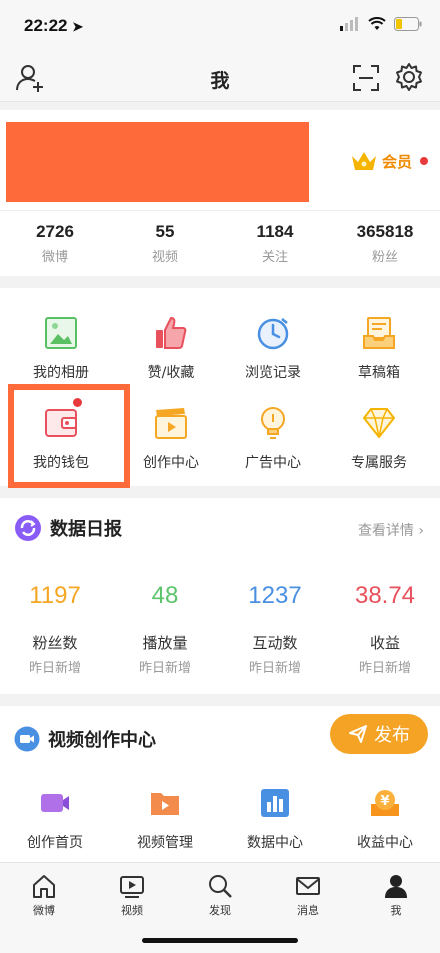  I want to click on video-icon, so click(132, 887).